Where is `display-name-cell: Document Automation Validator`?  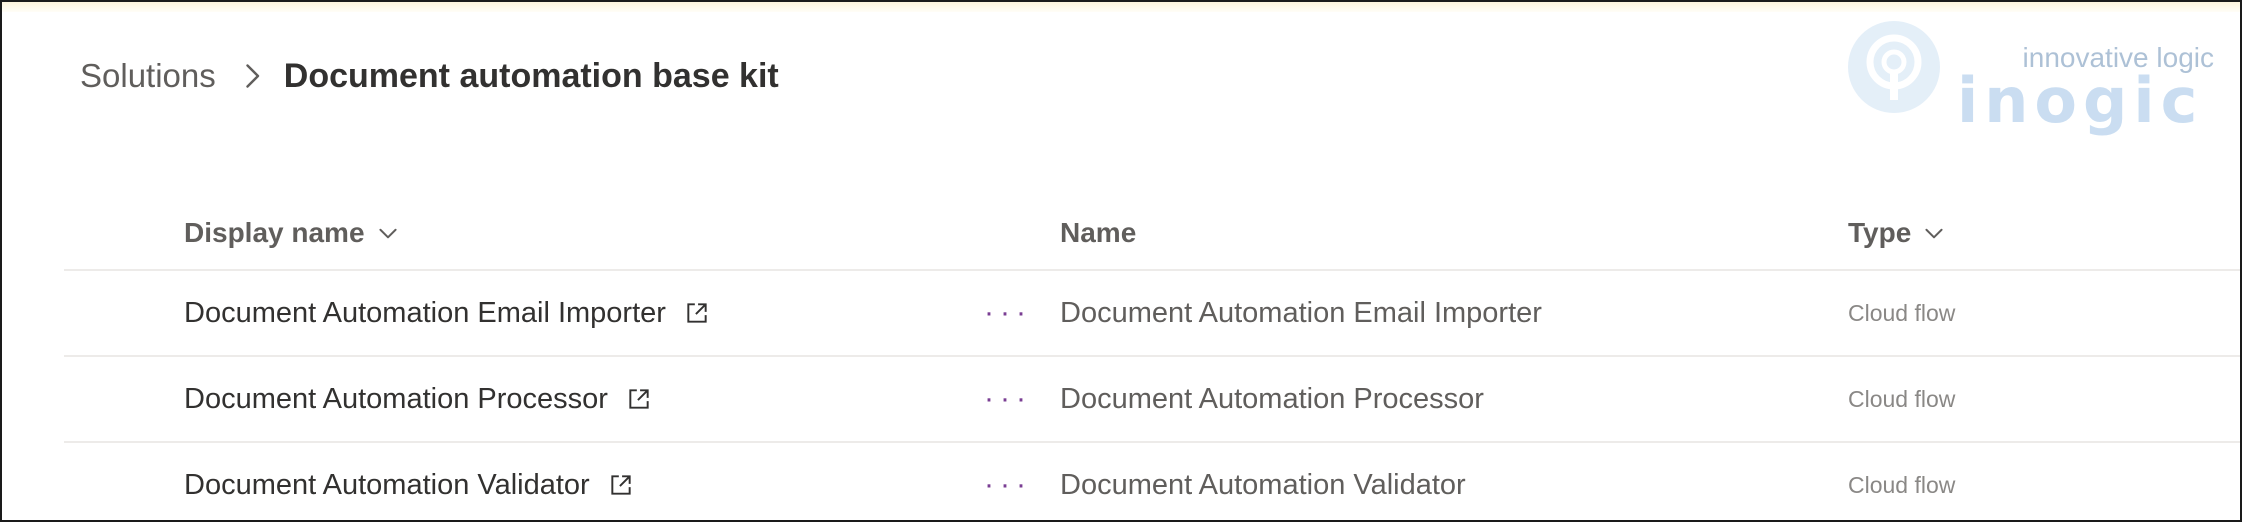 display-name-cell: Document Automation Validator is located at coordinates (409, 481).